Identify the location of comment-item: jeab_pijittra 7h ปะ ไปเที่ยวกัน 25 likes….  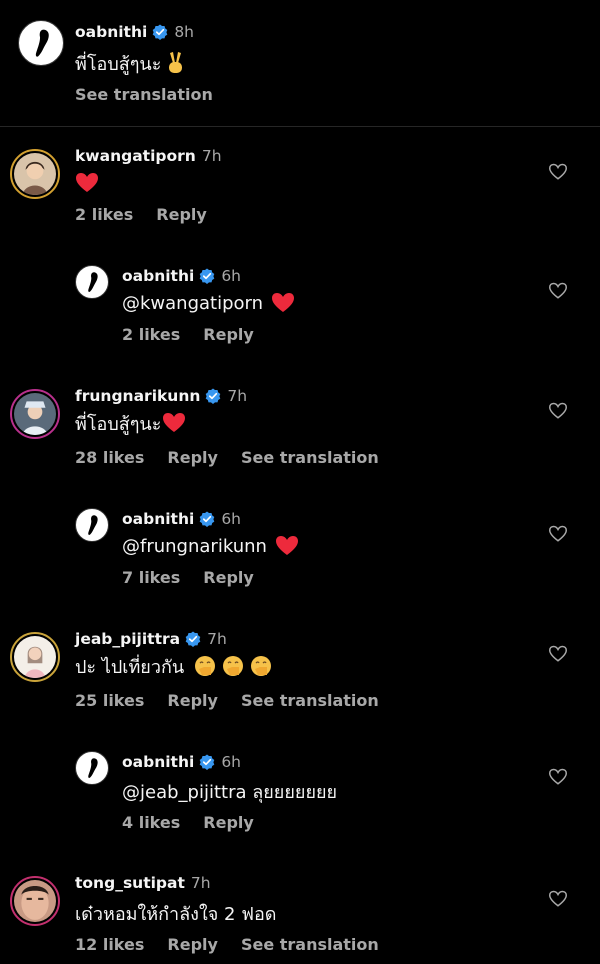
(300, 683).